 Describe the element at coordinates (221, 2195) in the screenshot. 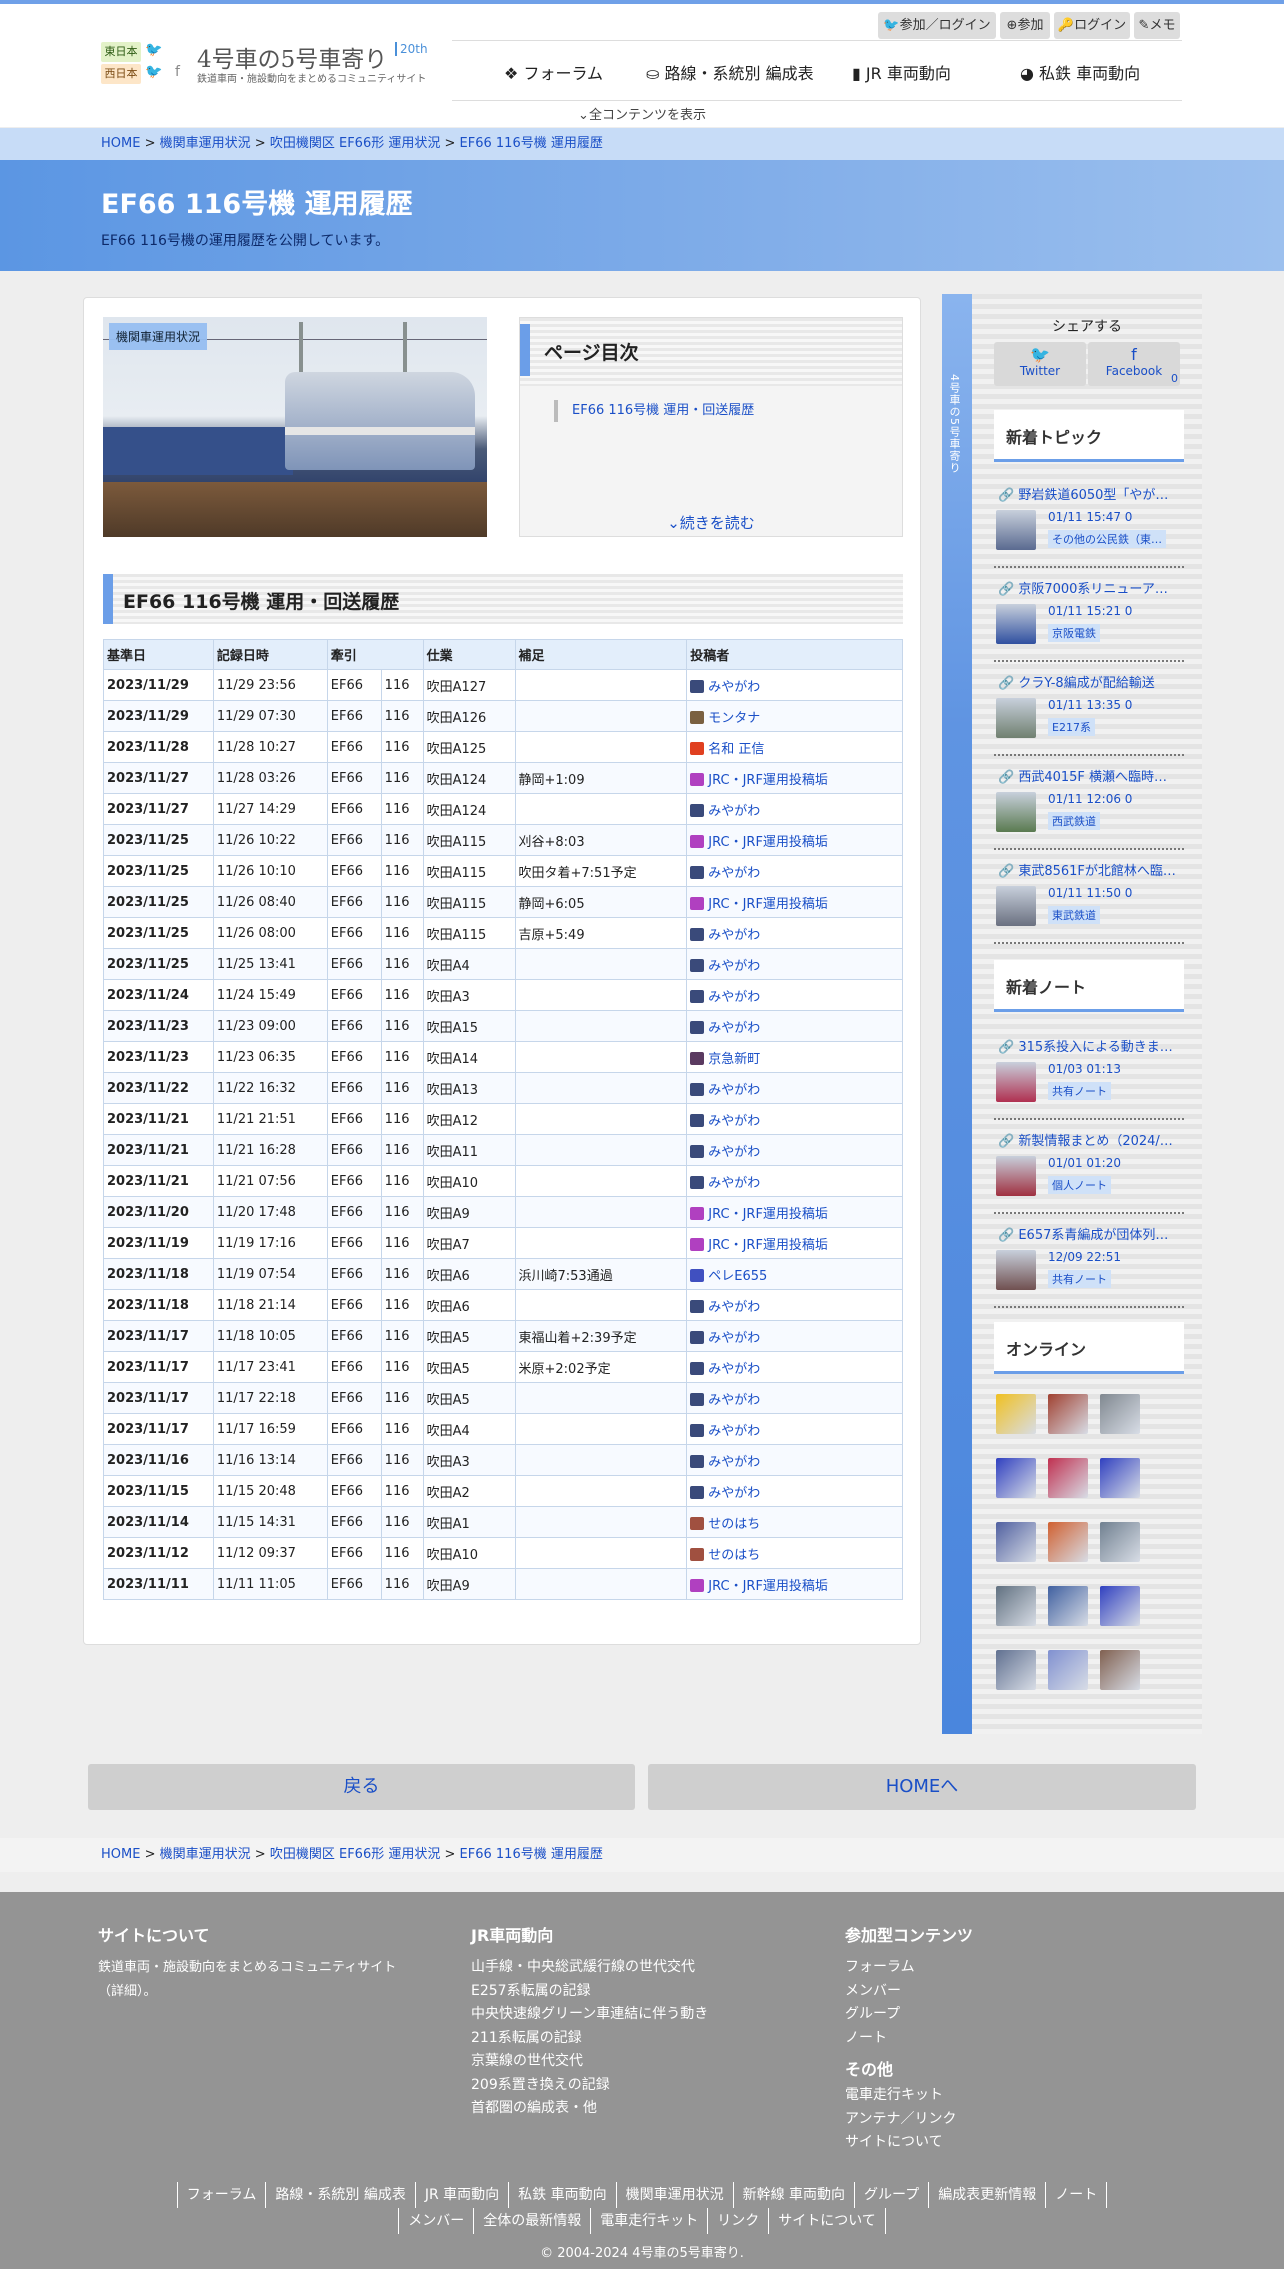

I see `footer-nav-link: フォーラム` at that location.